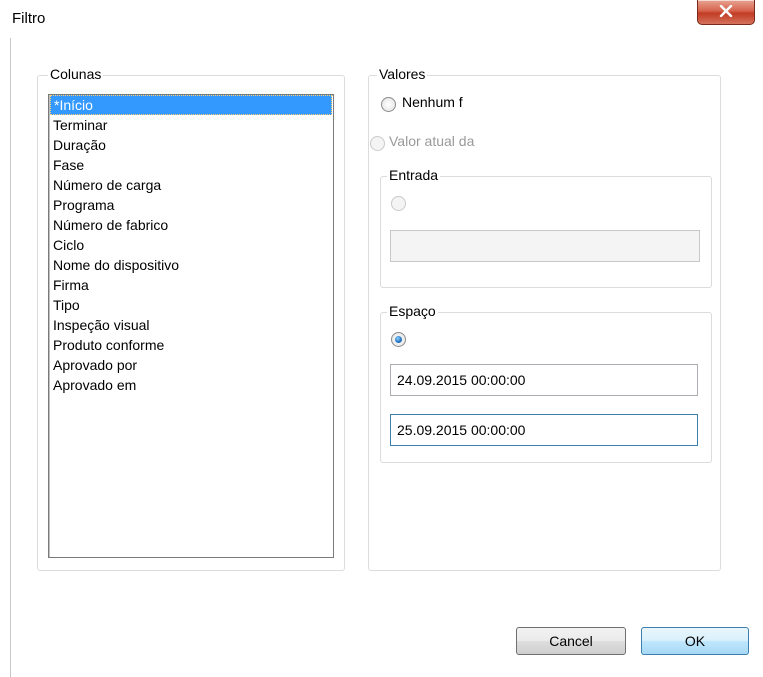 The image size is (763, 677). What do you see at coordinates (402, 74) in the screenshot?
I see `values-group-label: Valores` at bounding box center [402, 74].